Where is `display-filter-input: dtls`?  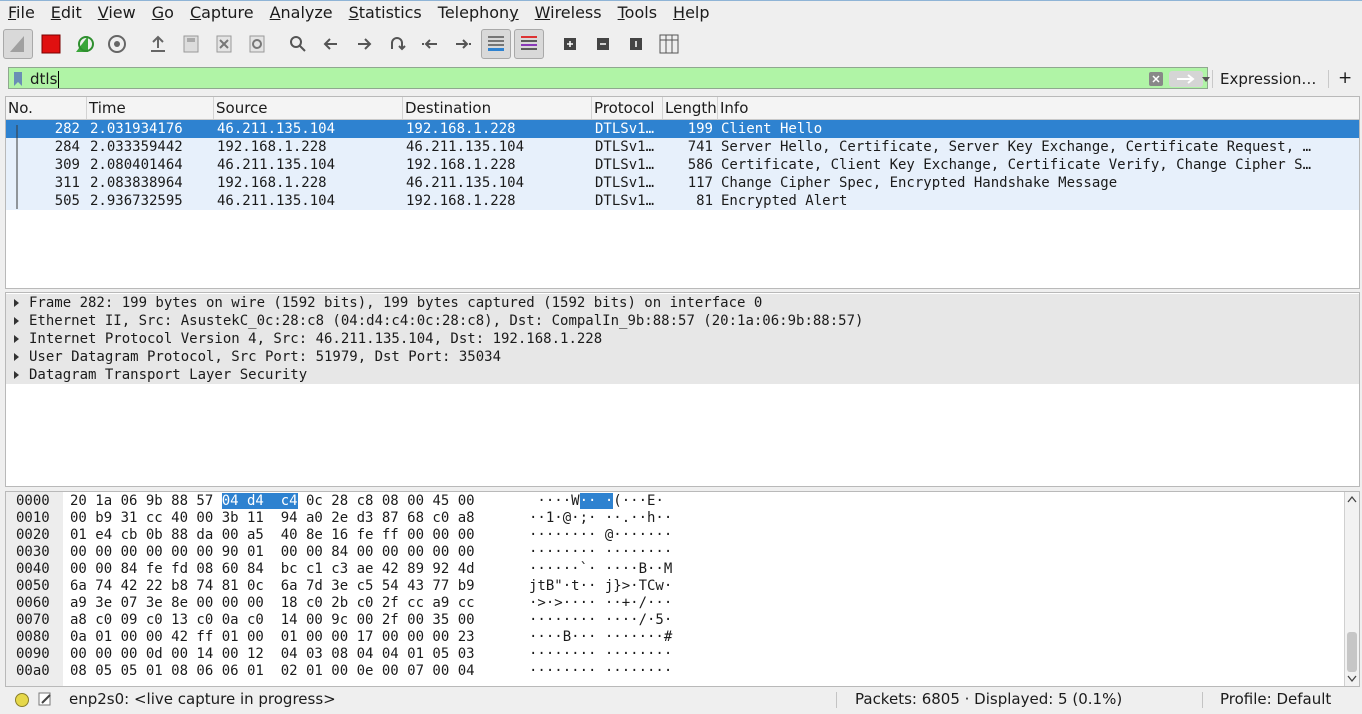
display-filter-input: dtls is located at coordinates (608, 78).